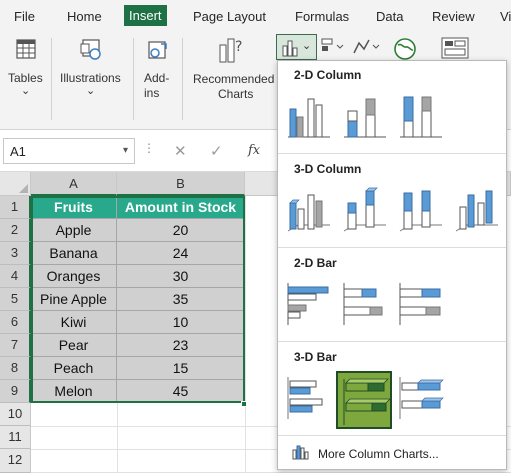 This screenshot has width=511, height=473. What do you see at coordinates (84, 16) in the screenshot?
I see `menu-home: Home` at bounding box center [84, 16].